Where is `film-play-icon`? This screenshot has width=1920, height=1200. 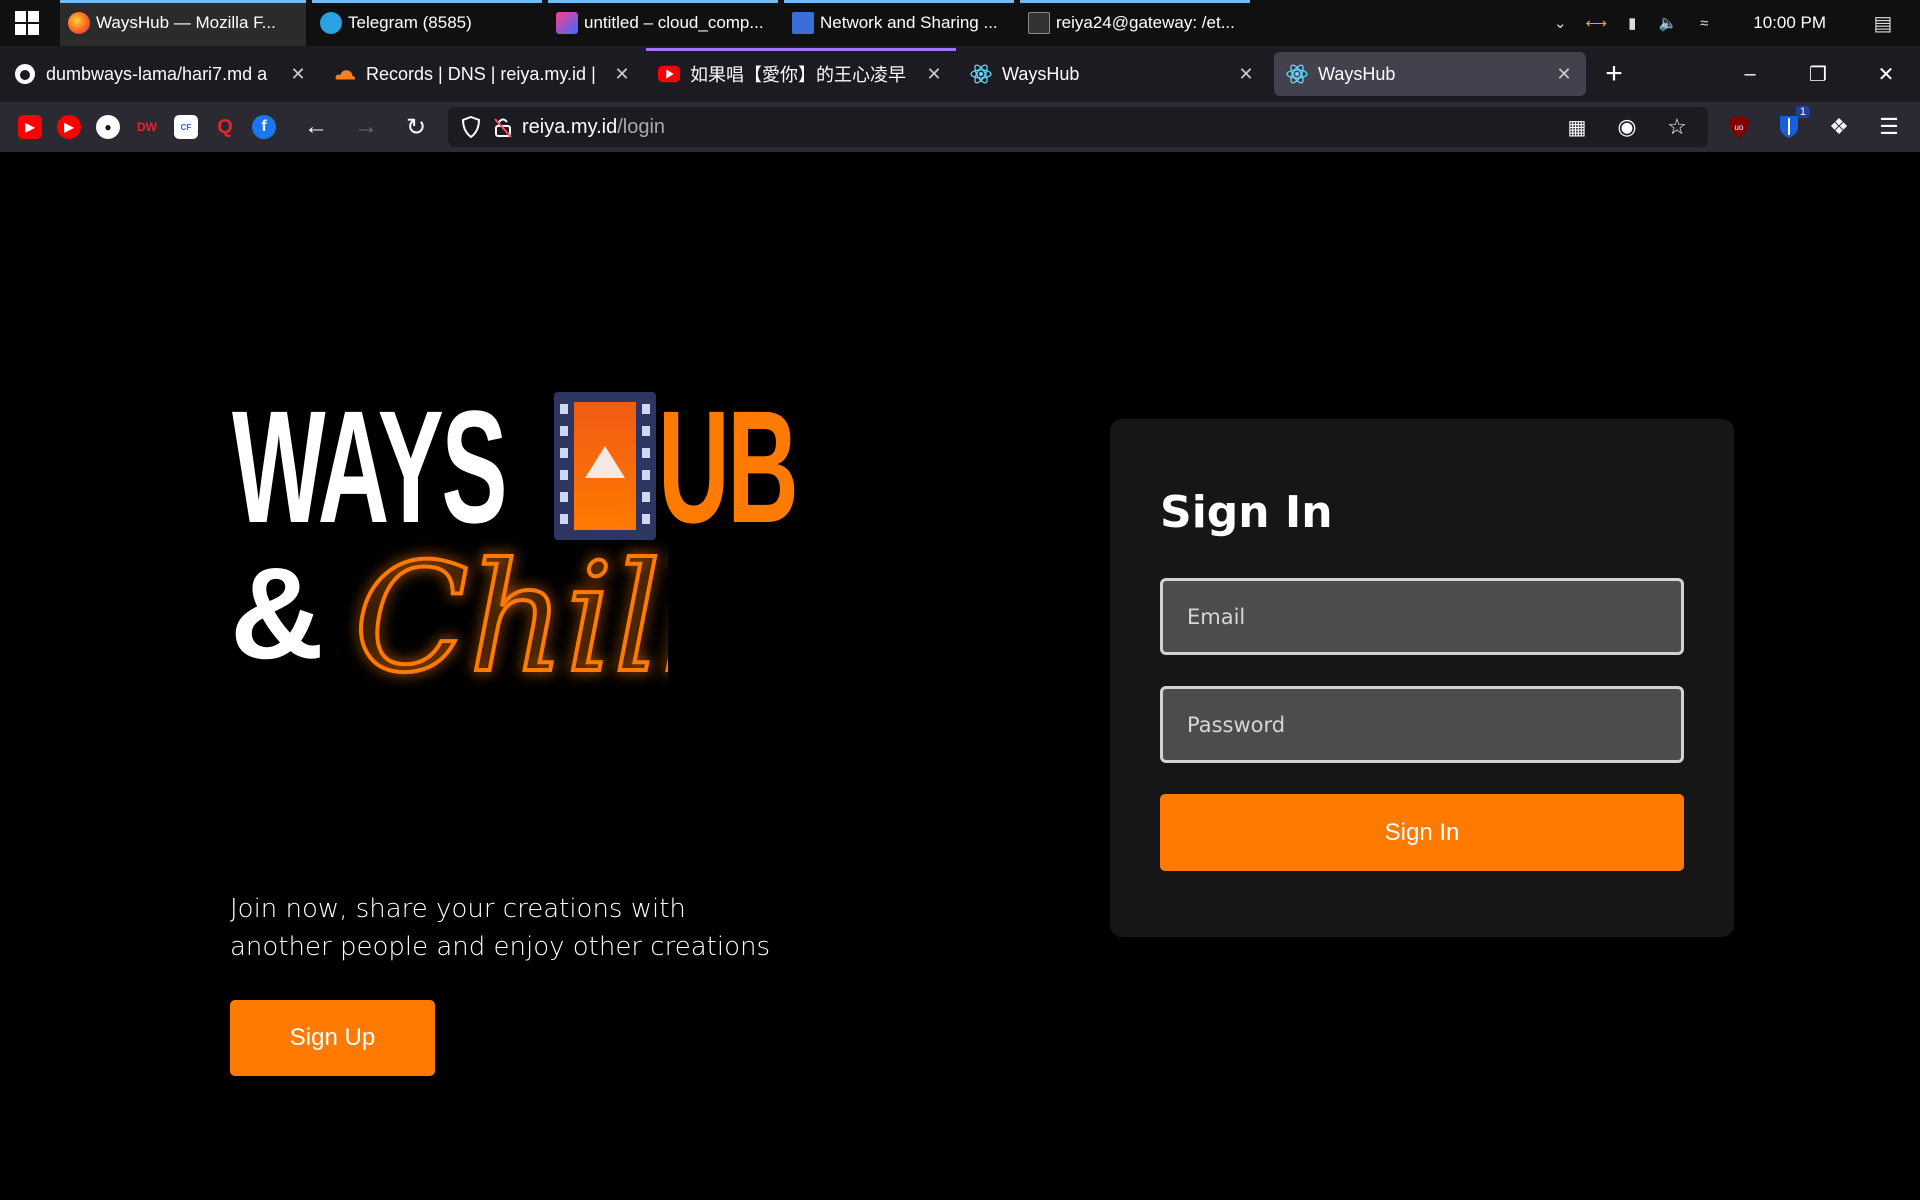 film-play-icon is located at coordinates (605, 466).